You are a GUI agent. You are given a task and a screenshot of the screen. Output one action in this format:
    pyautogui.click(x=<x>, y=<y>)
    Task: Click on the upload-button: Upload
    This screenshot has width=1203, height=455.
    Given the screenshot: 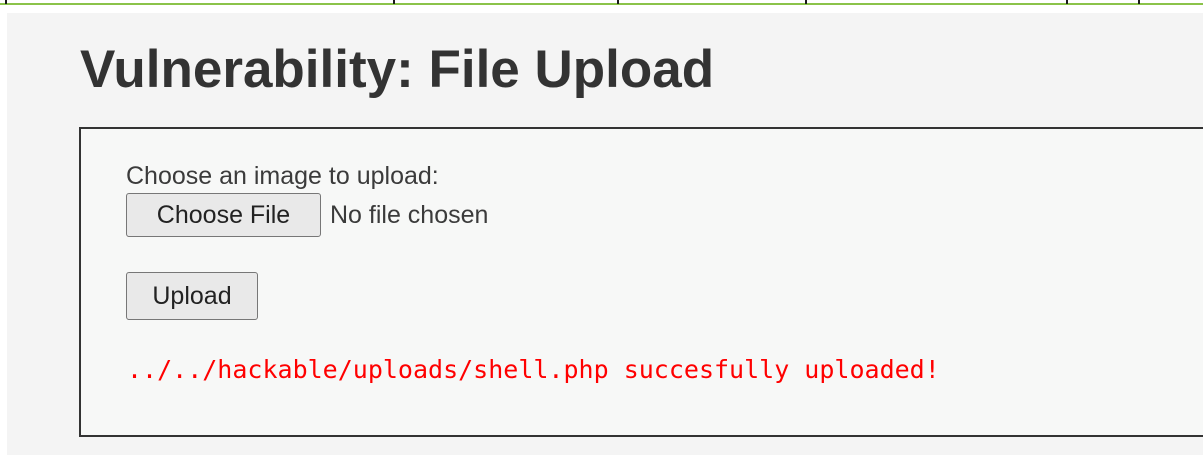 What is the action you would take?
    pyautogui.click(x=192, y=296)
    